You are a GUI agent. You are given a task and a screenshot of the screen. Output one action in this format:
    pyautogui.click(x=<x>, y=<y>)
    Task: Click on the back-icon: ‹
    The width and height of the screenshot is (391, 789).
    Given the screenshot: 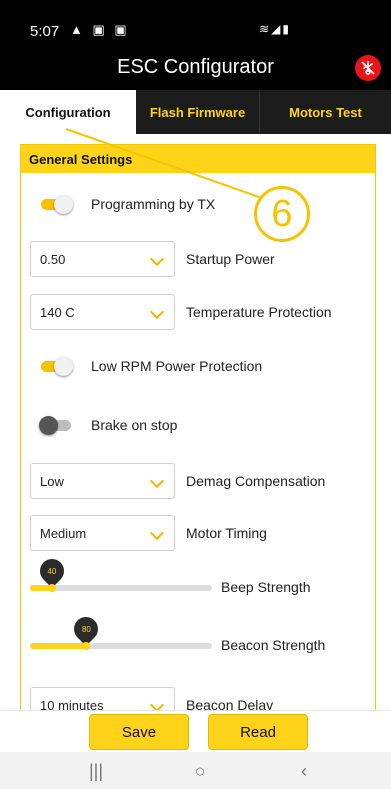 What is the action you would take?
    pyautogui.click(x=304, y=771)
    